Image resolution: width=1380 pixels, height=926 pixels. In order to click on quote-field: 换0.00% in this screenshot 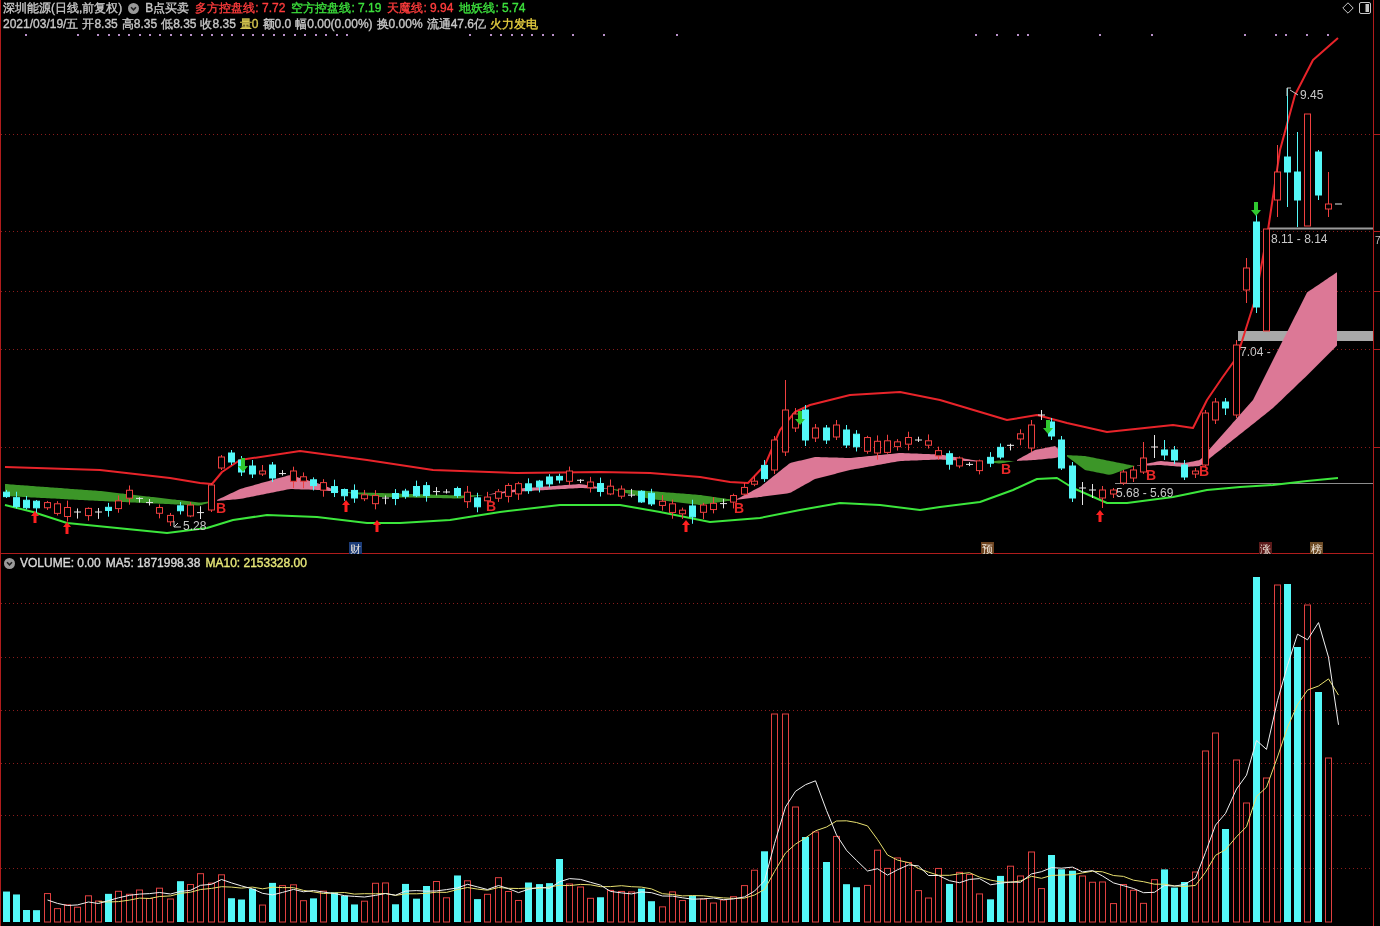, I will do `click(399, 24)`.